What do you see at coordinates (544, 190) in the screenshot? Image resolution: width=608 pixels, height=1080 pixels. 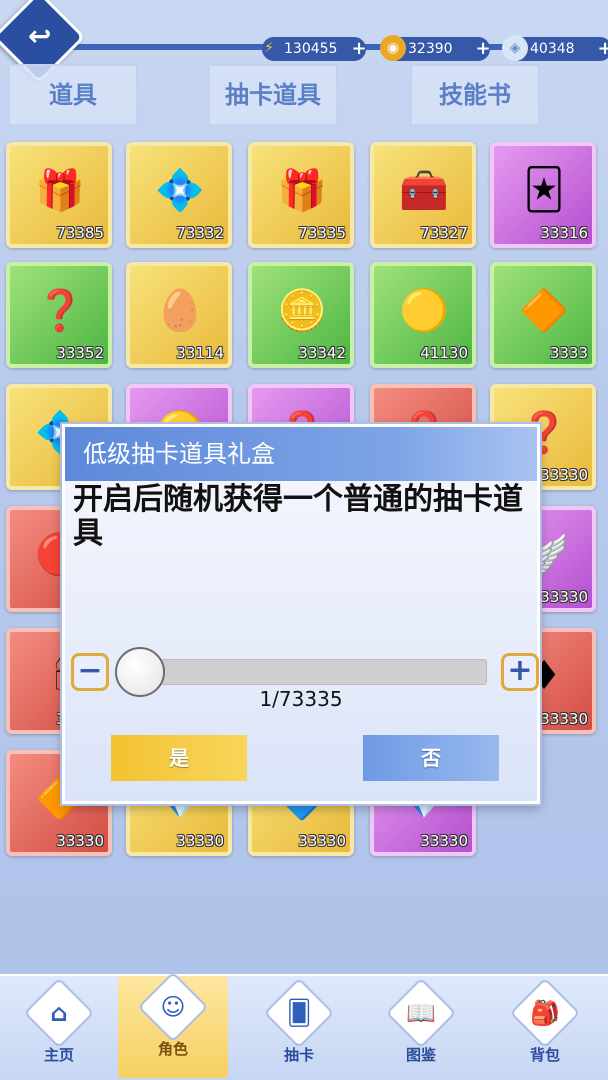 I see `card-pack-icon: 🃏` at bounding box center [544, 190].